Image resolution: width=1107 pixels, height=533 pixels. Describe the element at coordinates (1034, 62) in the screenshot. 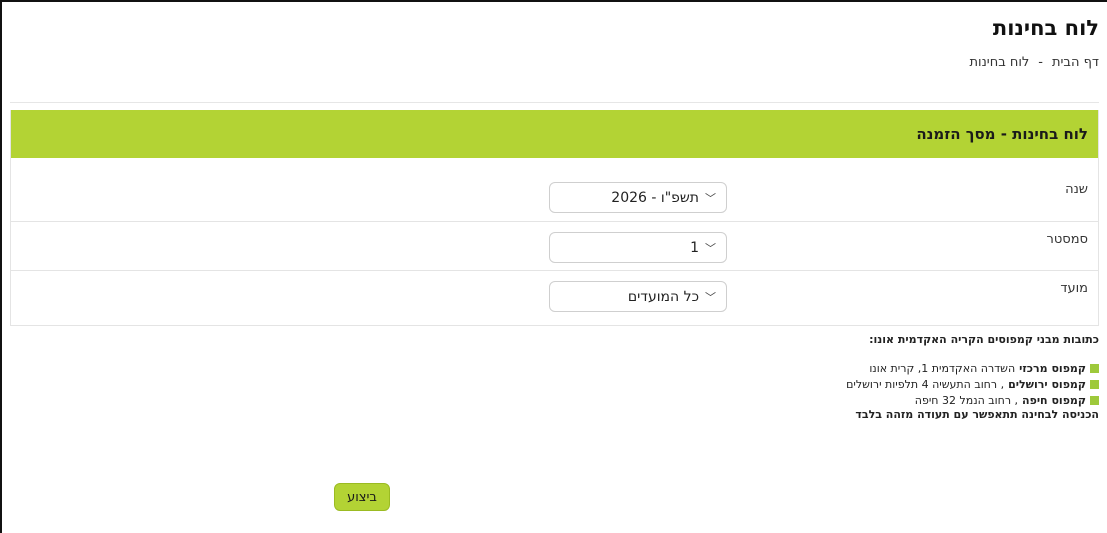

I see `breadcrumb: דף הבית - לוח בחינות` at that location.